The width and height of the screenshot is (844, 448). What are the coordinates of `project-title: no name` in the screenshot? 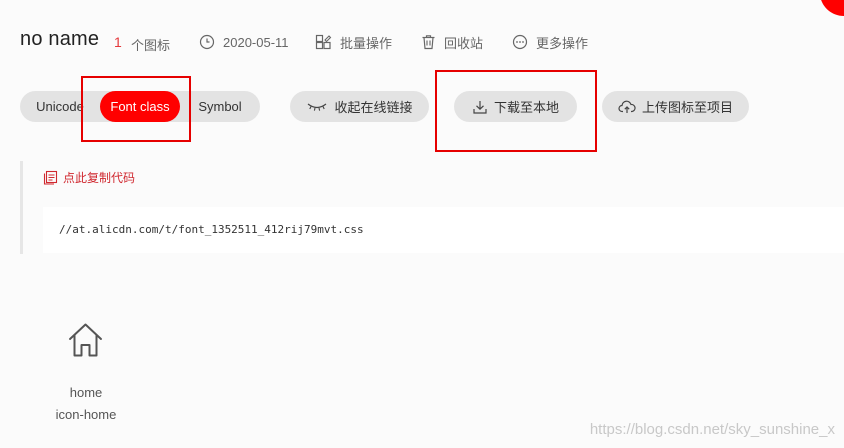 It's located at (60, 39).